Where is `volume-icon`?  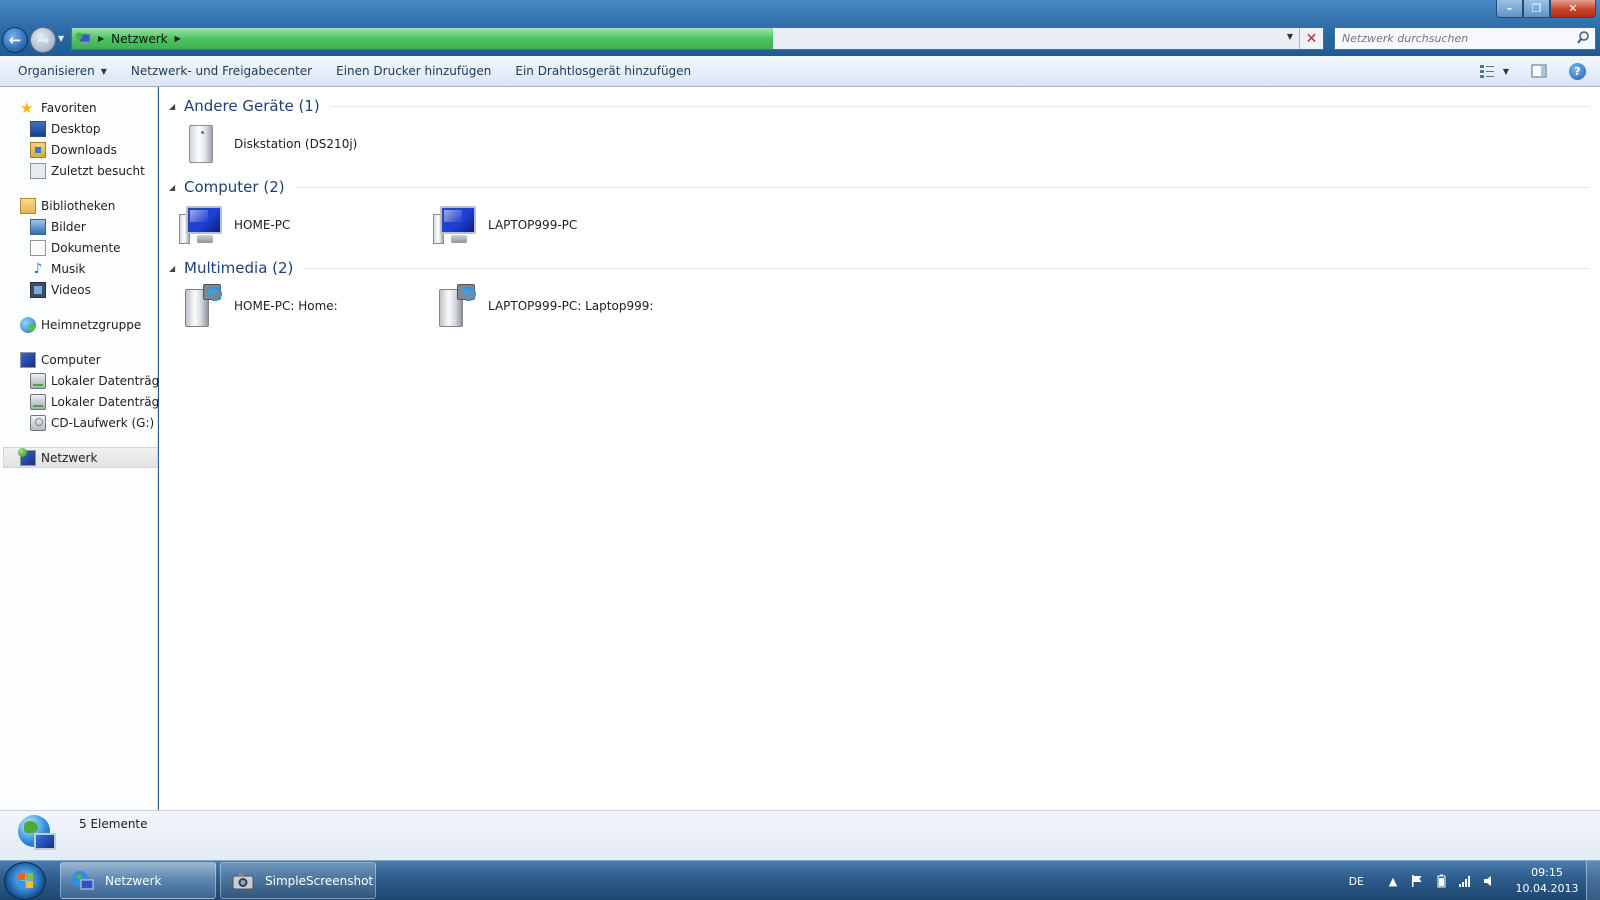 volume-icon is located at coordinates (1489, 881).